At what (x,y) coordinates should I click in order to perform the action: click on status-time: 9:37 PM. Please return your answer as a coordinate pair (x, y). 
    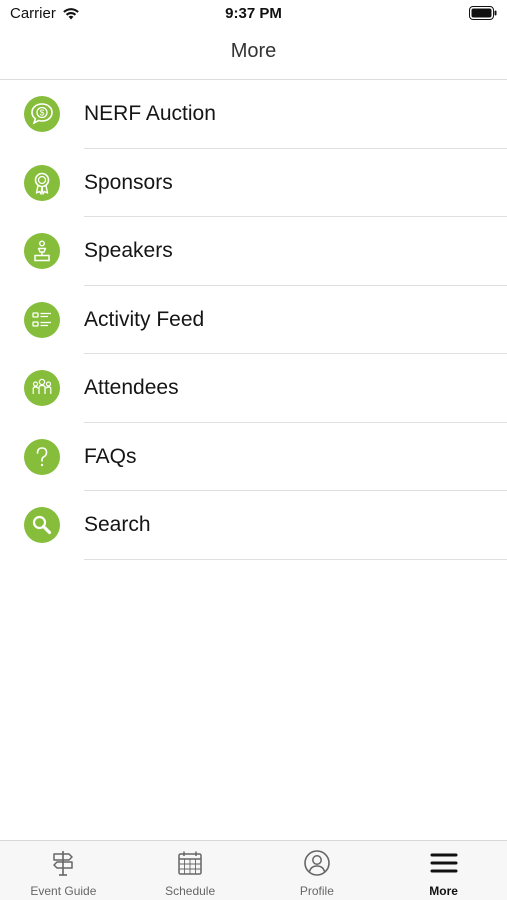
    Looking at the image, I should click on (253, 13).